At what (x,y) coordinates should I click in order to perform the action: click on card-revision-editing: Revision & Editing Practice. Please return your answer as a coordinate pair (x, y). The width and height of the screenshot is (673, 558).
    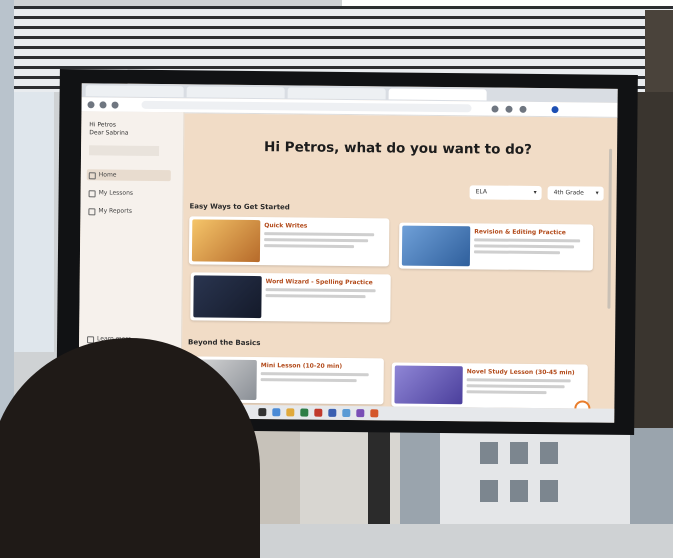
    Looking at the image, I should click on (496, 246).